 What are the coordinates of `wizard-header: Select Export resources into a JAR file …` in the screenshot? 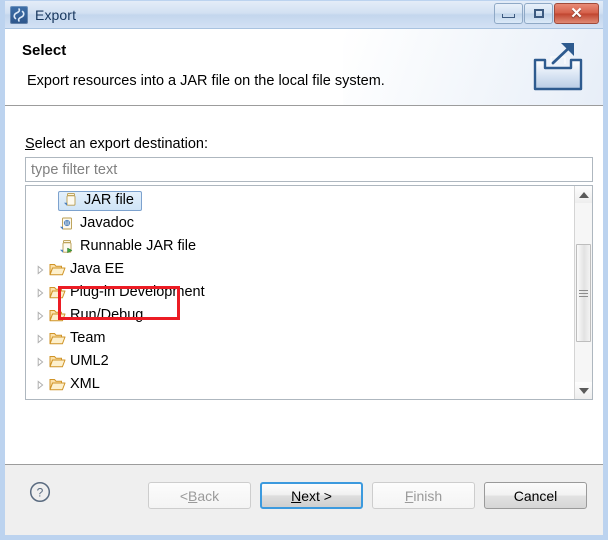 It's located at (304, 67).